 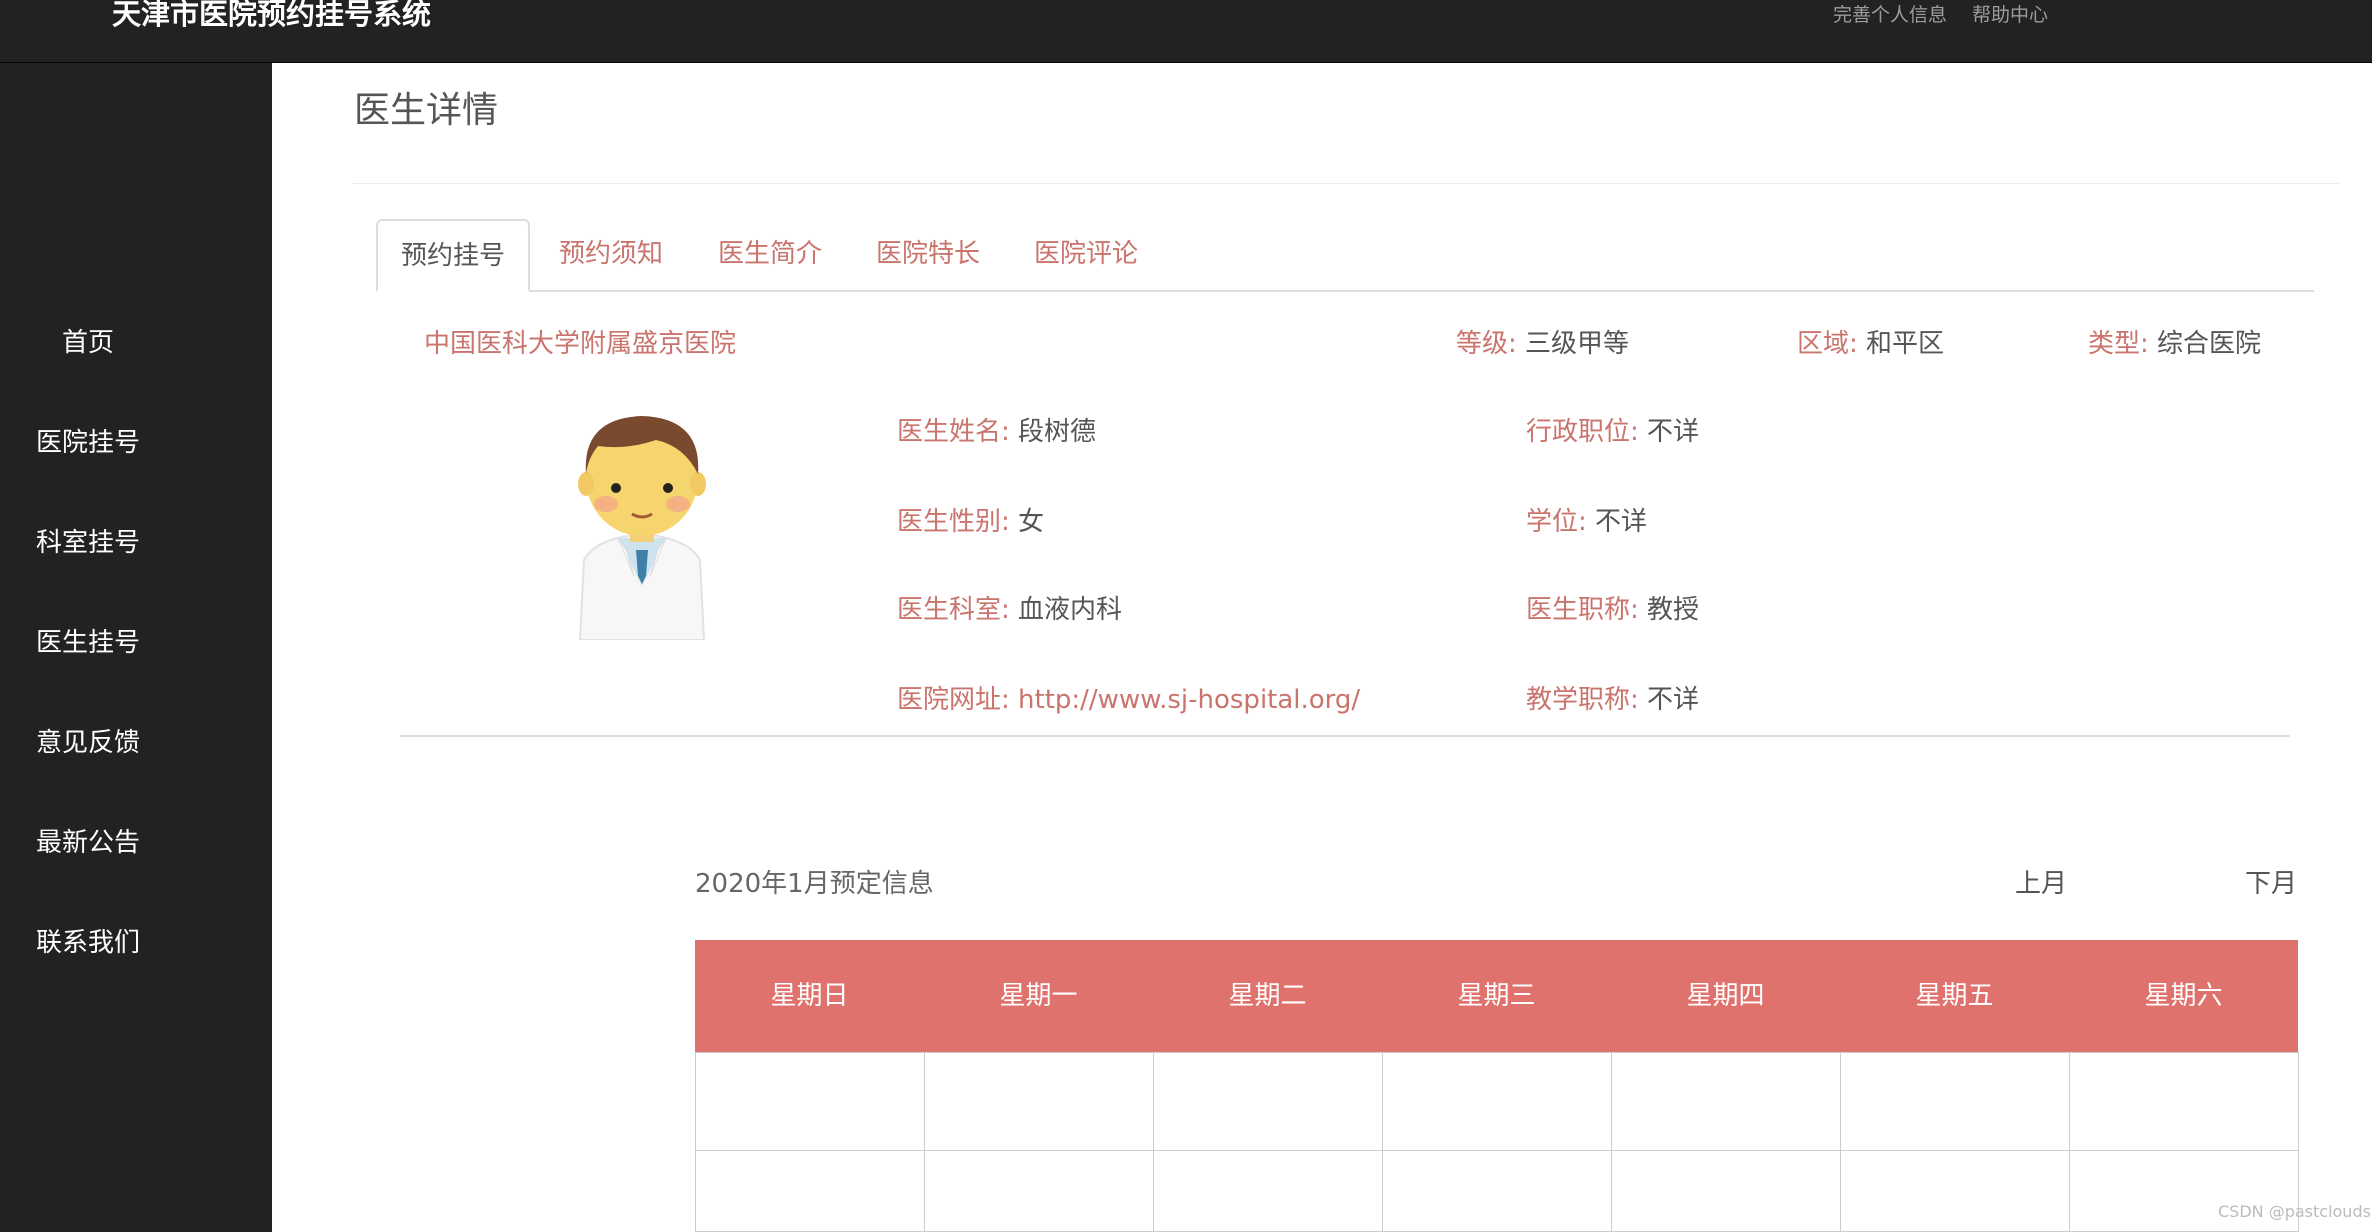 I want to click on sidebar-item-announcements: 最新公告, so click(x=88, y=843).